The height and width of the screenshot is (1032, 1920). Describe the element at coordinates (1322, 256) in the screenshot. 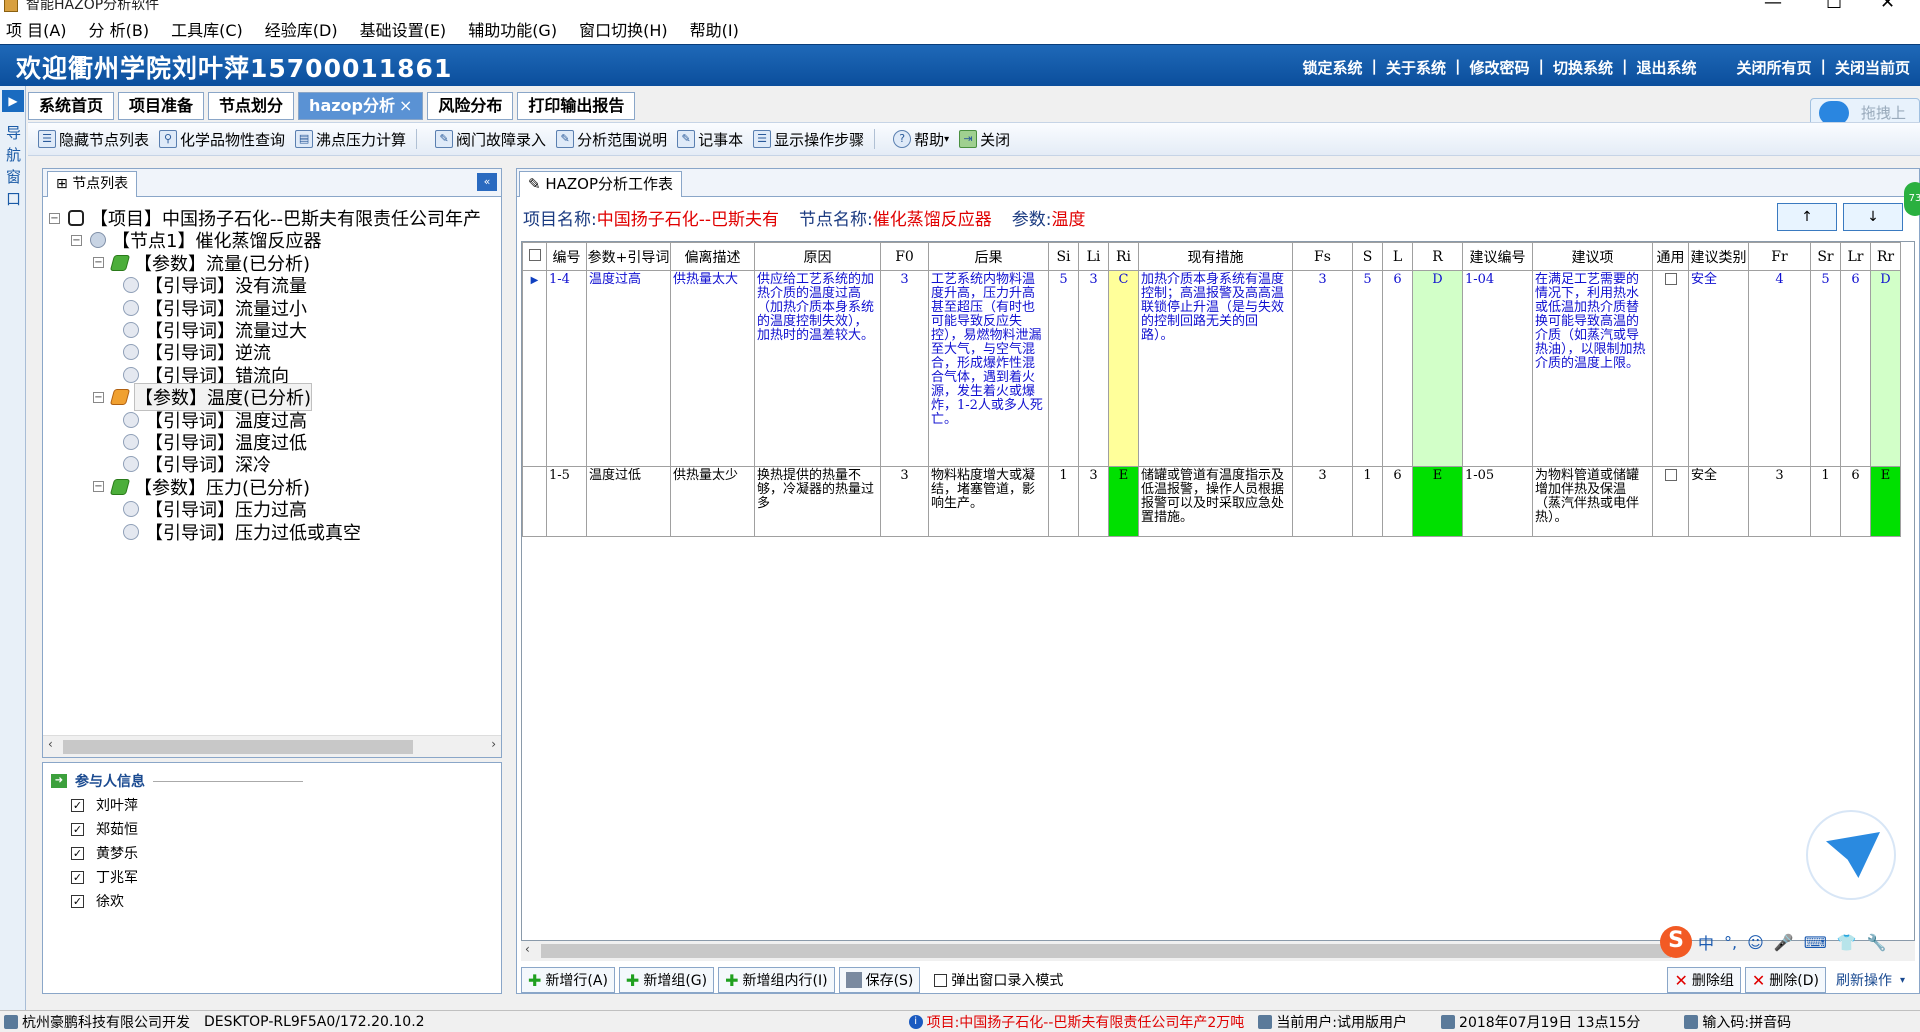

I see `column-header: Fs` at that location.